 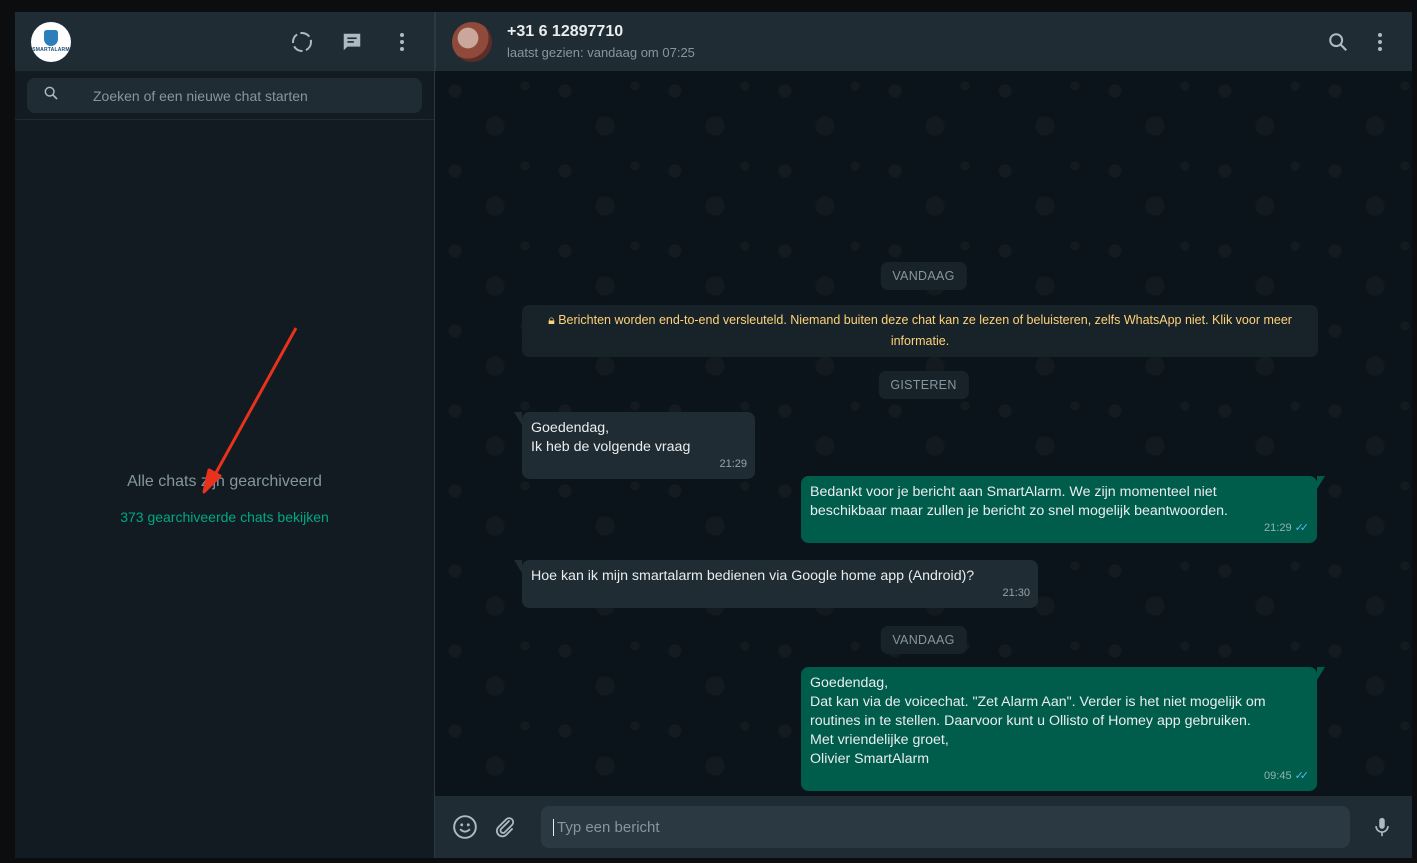 I want to click on lock-icon: 🔒︎, so click(x=551, y=320).